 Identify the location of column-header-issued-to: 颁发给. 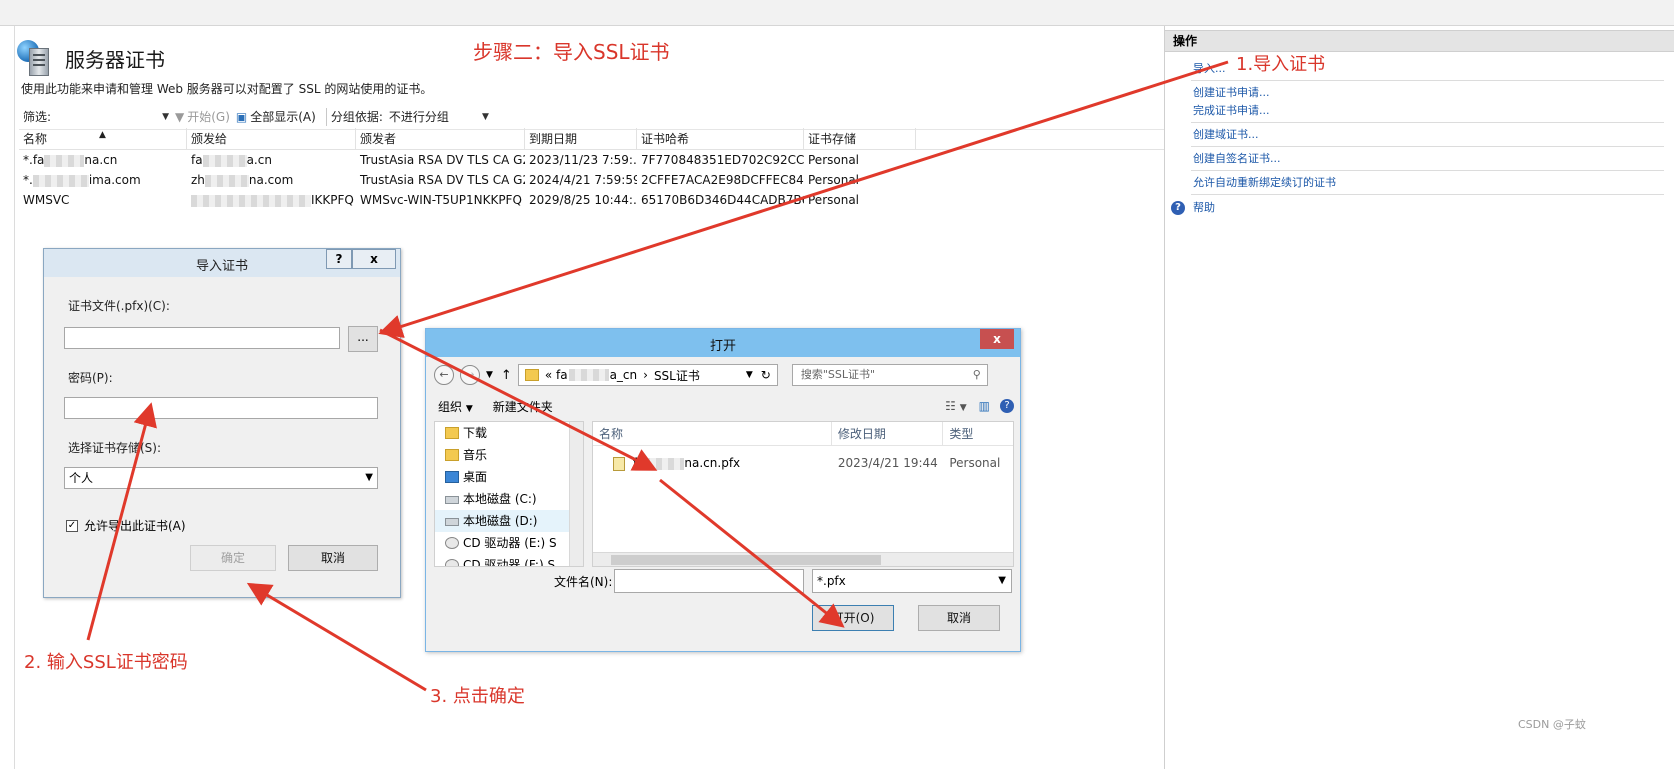
(271, 138).